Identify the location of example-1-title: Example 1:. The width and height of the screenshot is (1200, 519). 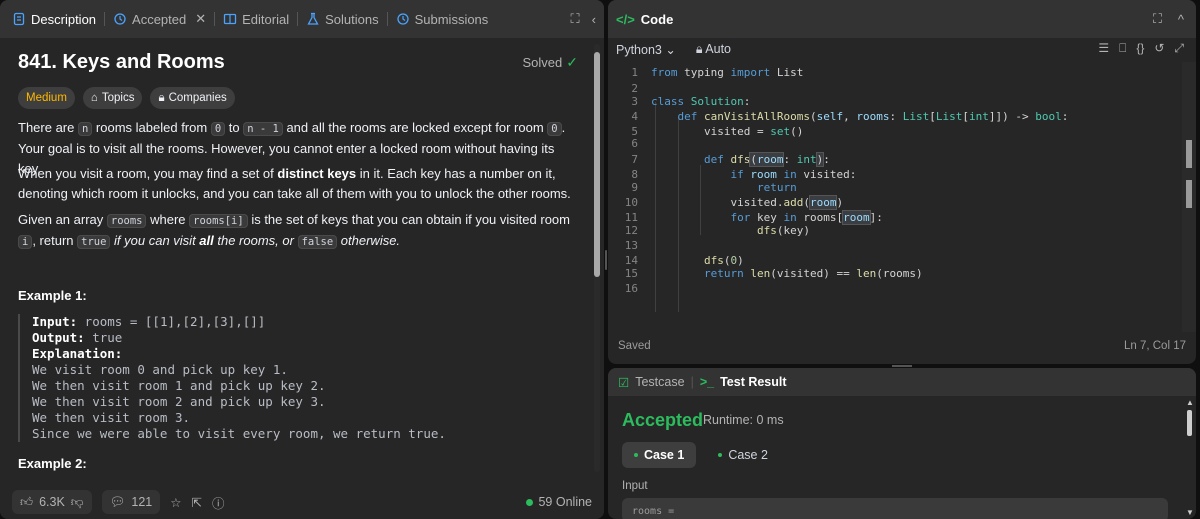
(52, 295).